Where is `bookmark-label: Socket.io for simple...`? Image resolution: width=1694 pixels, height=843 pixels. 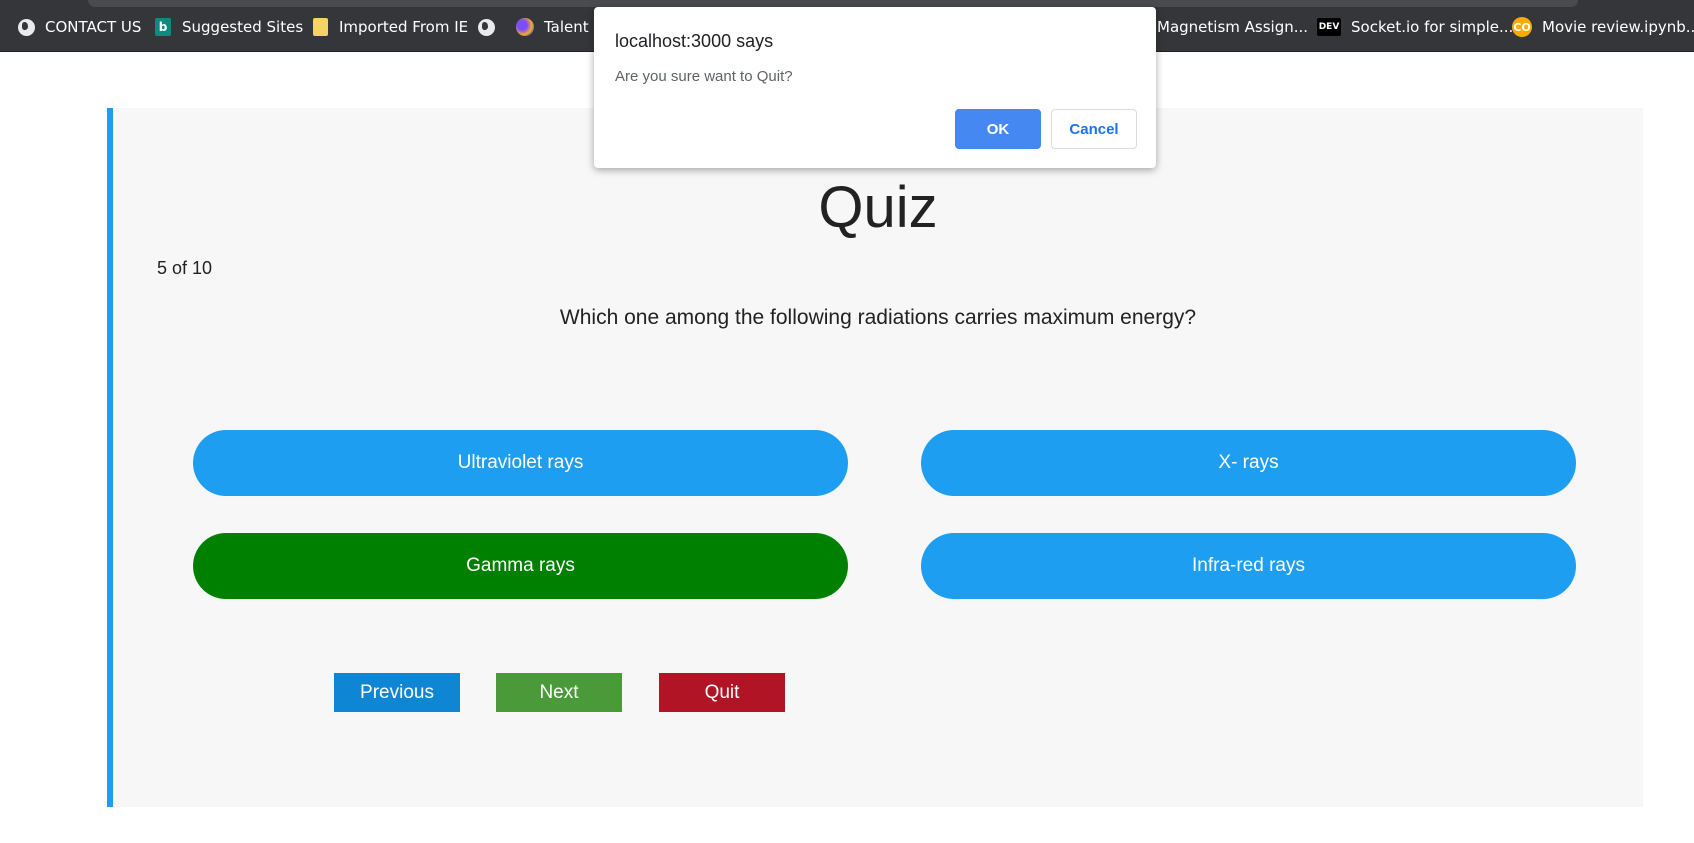
bookmark-label: Socket.io for simple... is located at coordinates (1432, 27).